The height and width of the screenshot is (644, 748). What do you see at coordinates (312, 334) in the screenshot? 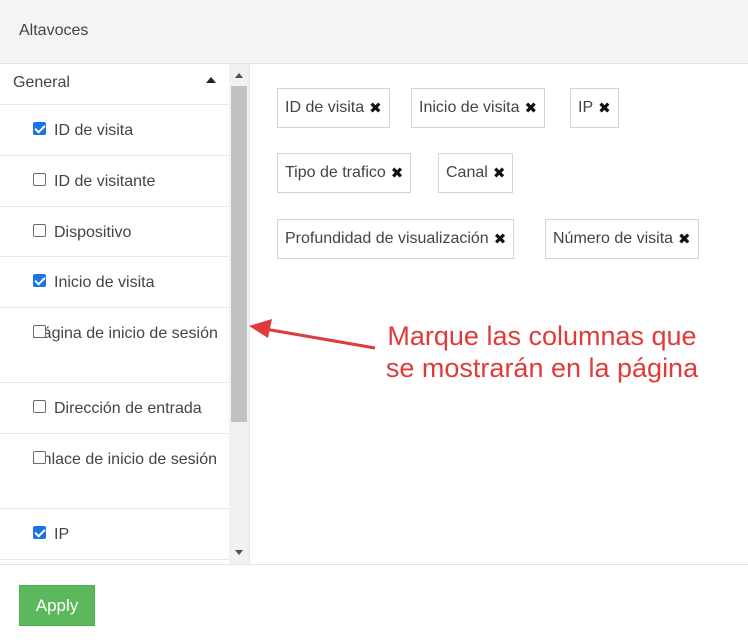
I see `annotation-arrow-icon` at bounding box center [312, 334].